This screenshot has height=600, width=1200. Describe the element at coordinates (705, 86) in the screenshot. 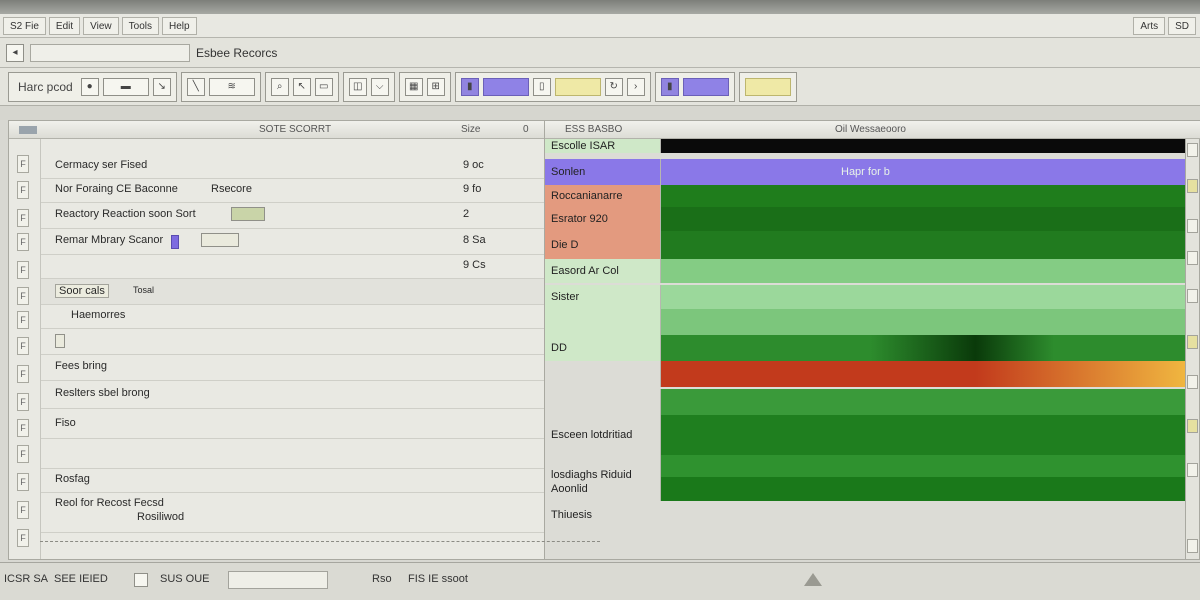

I see `plugin-icon` at that location.